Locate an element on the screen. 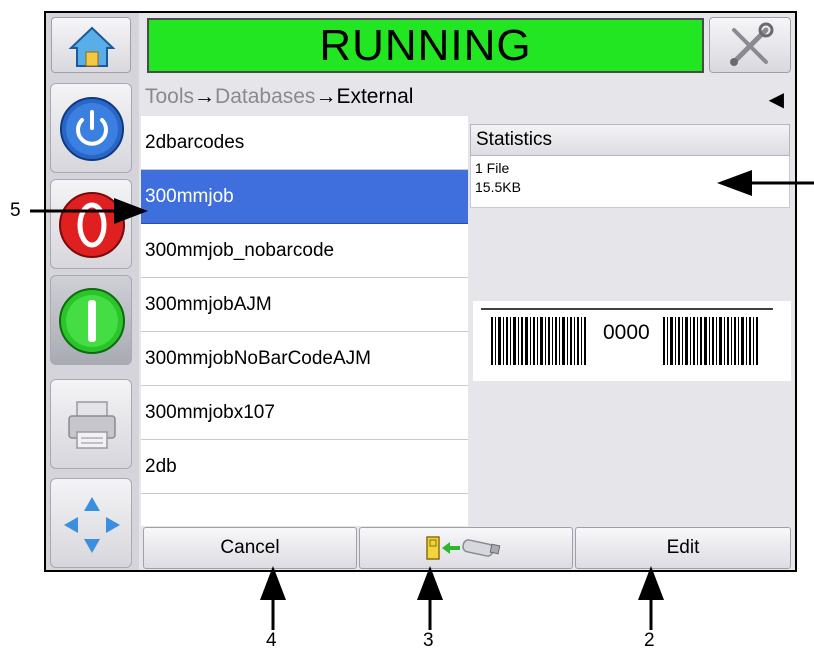 This screenshot has height=652, width=814. power-button is located at coordinates (91, 128).